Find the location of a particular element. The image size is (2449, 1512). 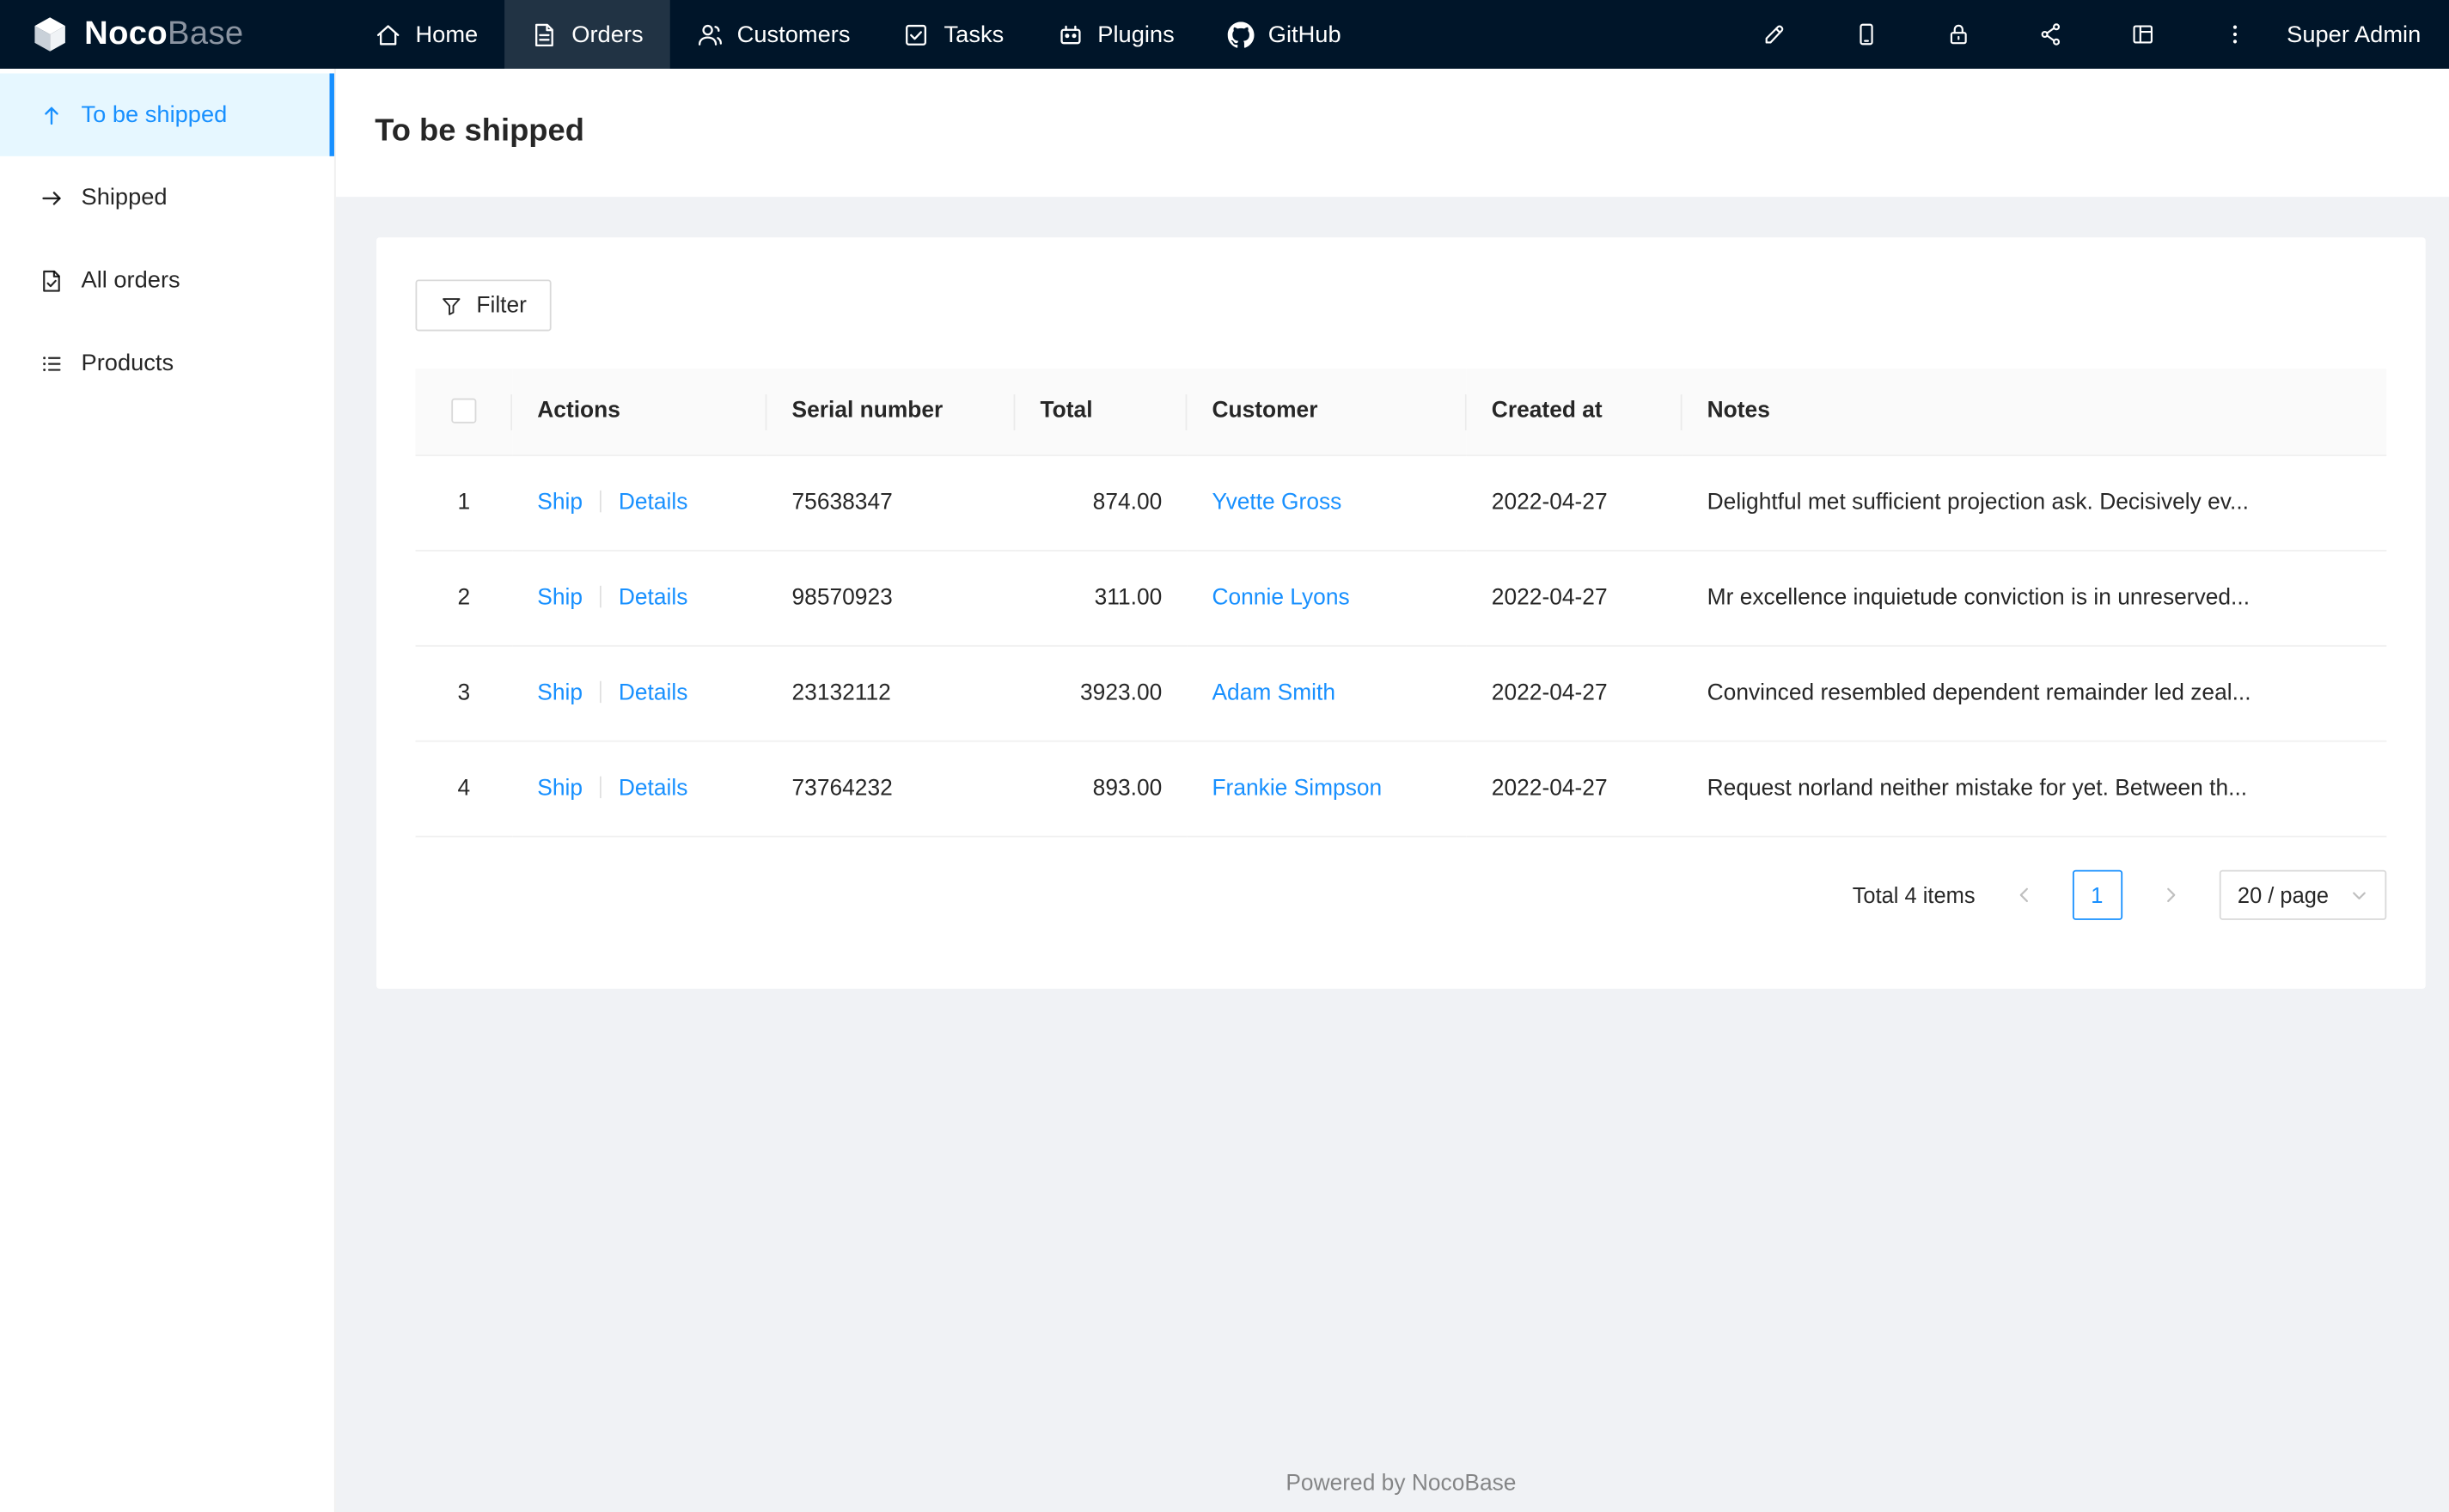

nav-item-tasks: Tasks is located at coordinates (953, 34).